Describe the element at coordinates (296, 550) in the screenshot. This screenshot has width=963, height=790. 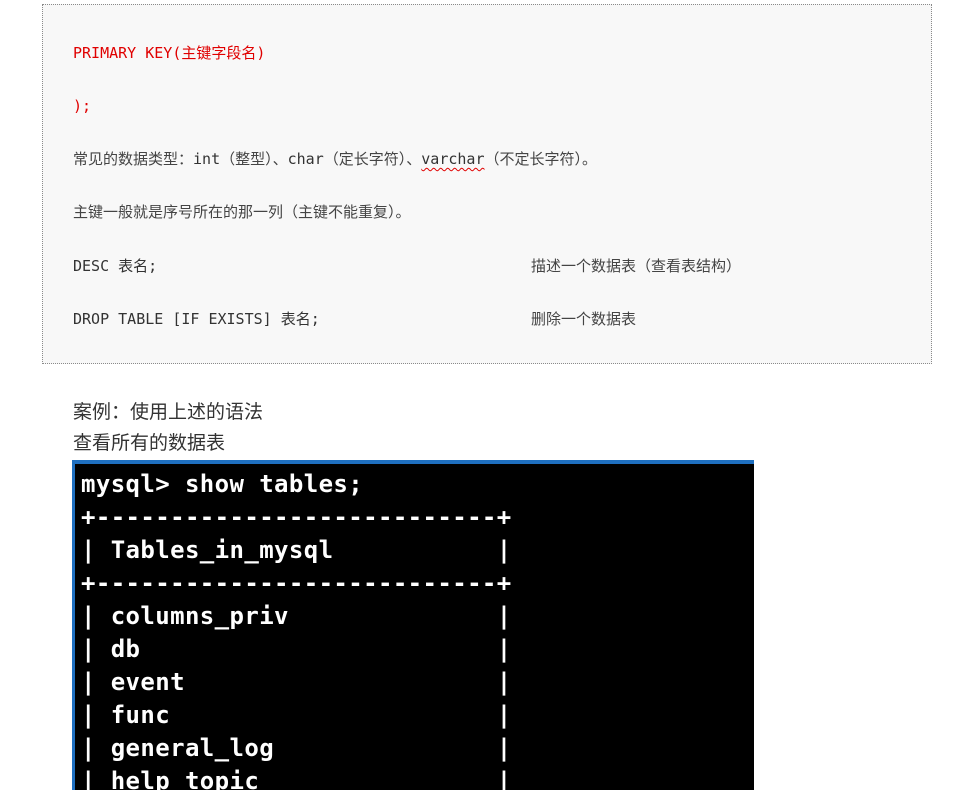
I see `terminal-line: | Tables_in_mysql |` at that location.